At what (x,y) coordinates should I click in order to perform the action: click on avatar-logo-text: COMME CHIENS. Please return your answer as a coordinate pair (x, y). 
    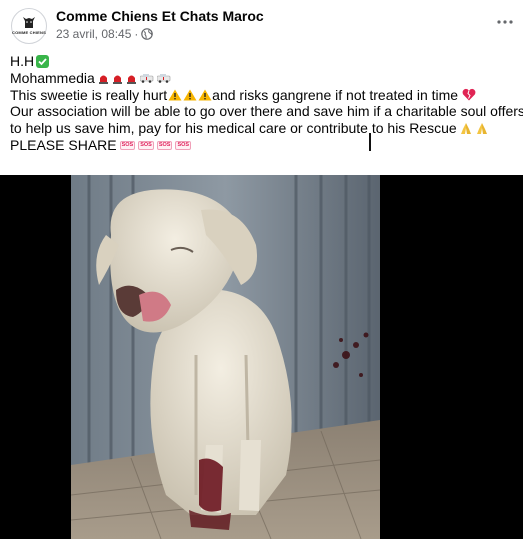
    Looking at the image, I should click on (29, 32).